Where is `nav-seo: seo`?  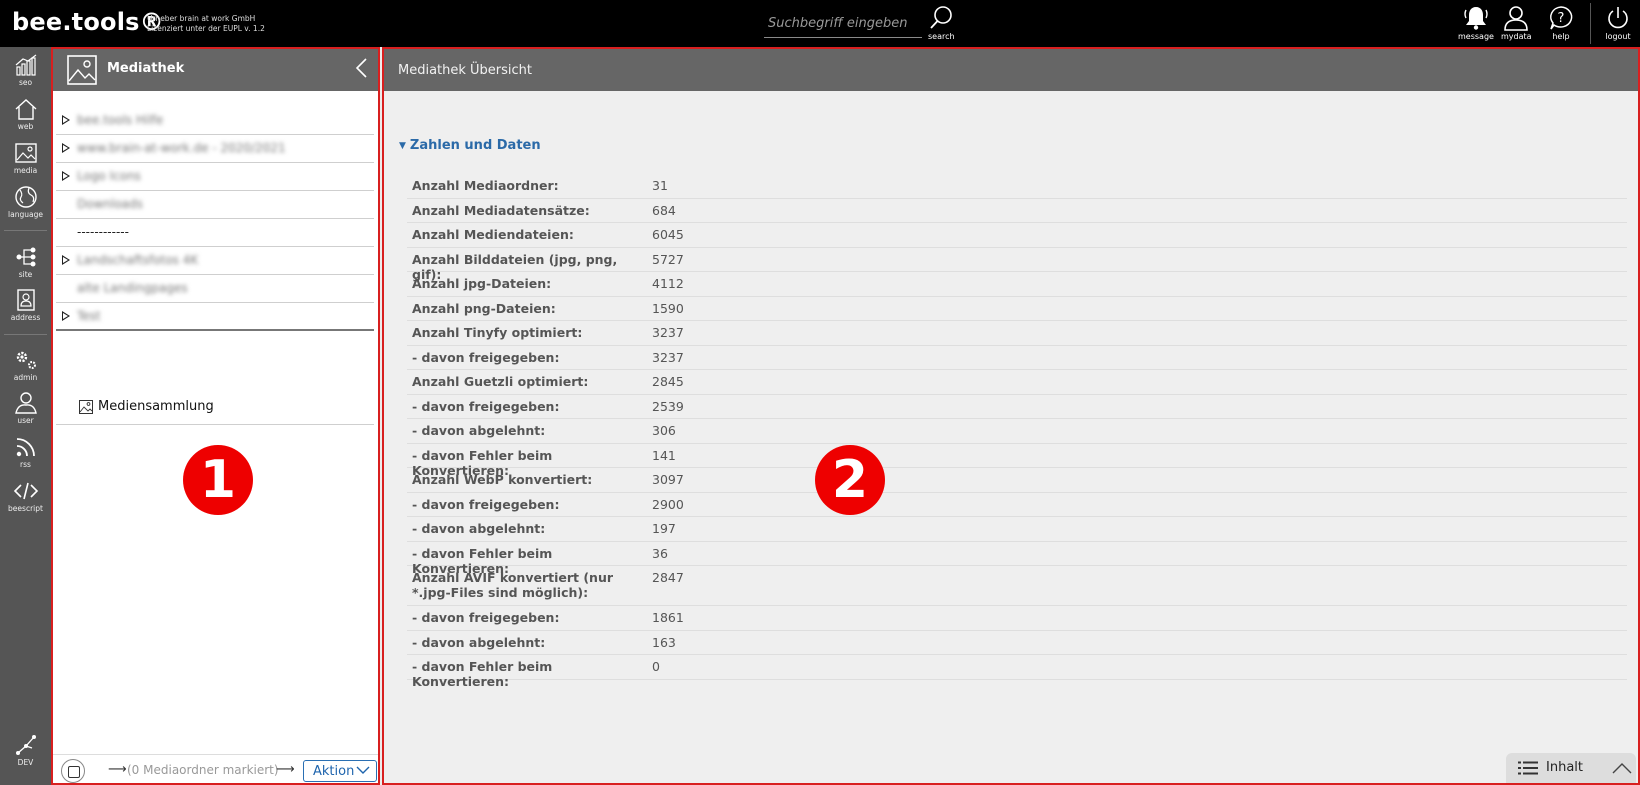
nav-seo: seo is located at coordinates (25, 70).